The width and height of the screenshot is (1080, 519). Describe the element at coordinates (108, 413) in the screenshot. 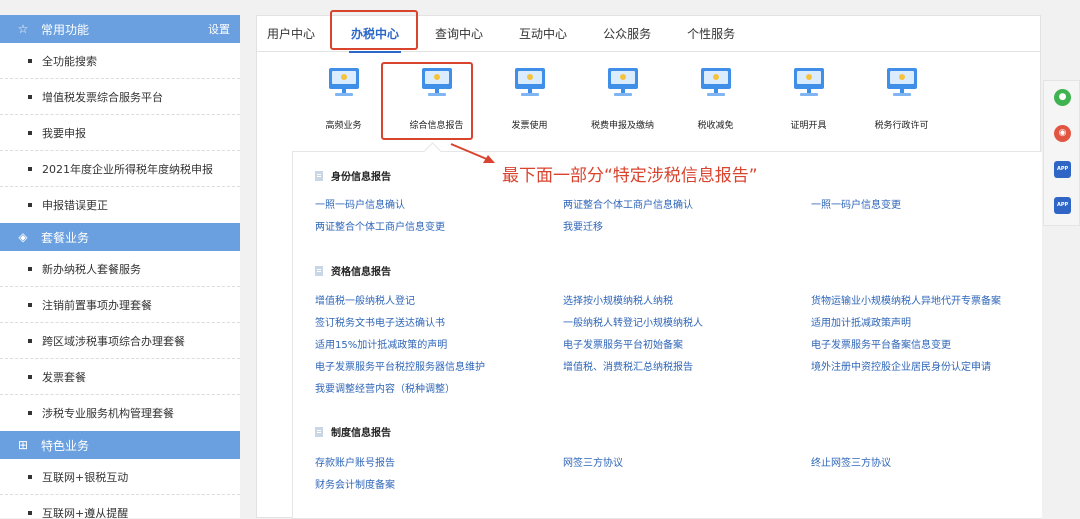

I see `sidebar-item-label: 涉税专业服务机构管理套餐` at that location.